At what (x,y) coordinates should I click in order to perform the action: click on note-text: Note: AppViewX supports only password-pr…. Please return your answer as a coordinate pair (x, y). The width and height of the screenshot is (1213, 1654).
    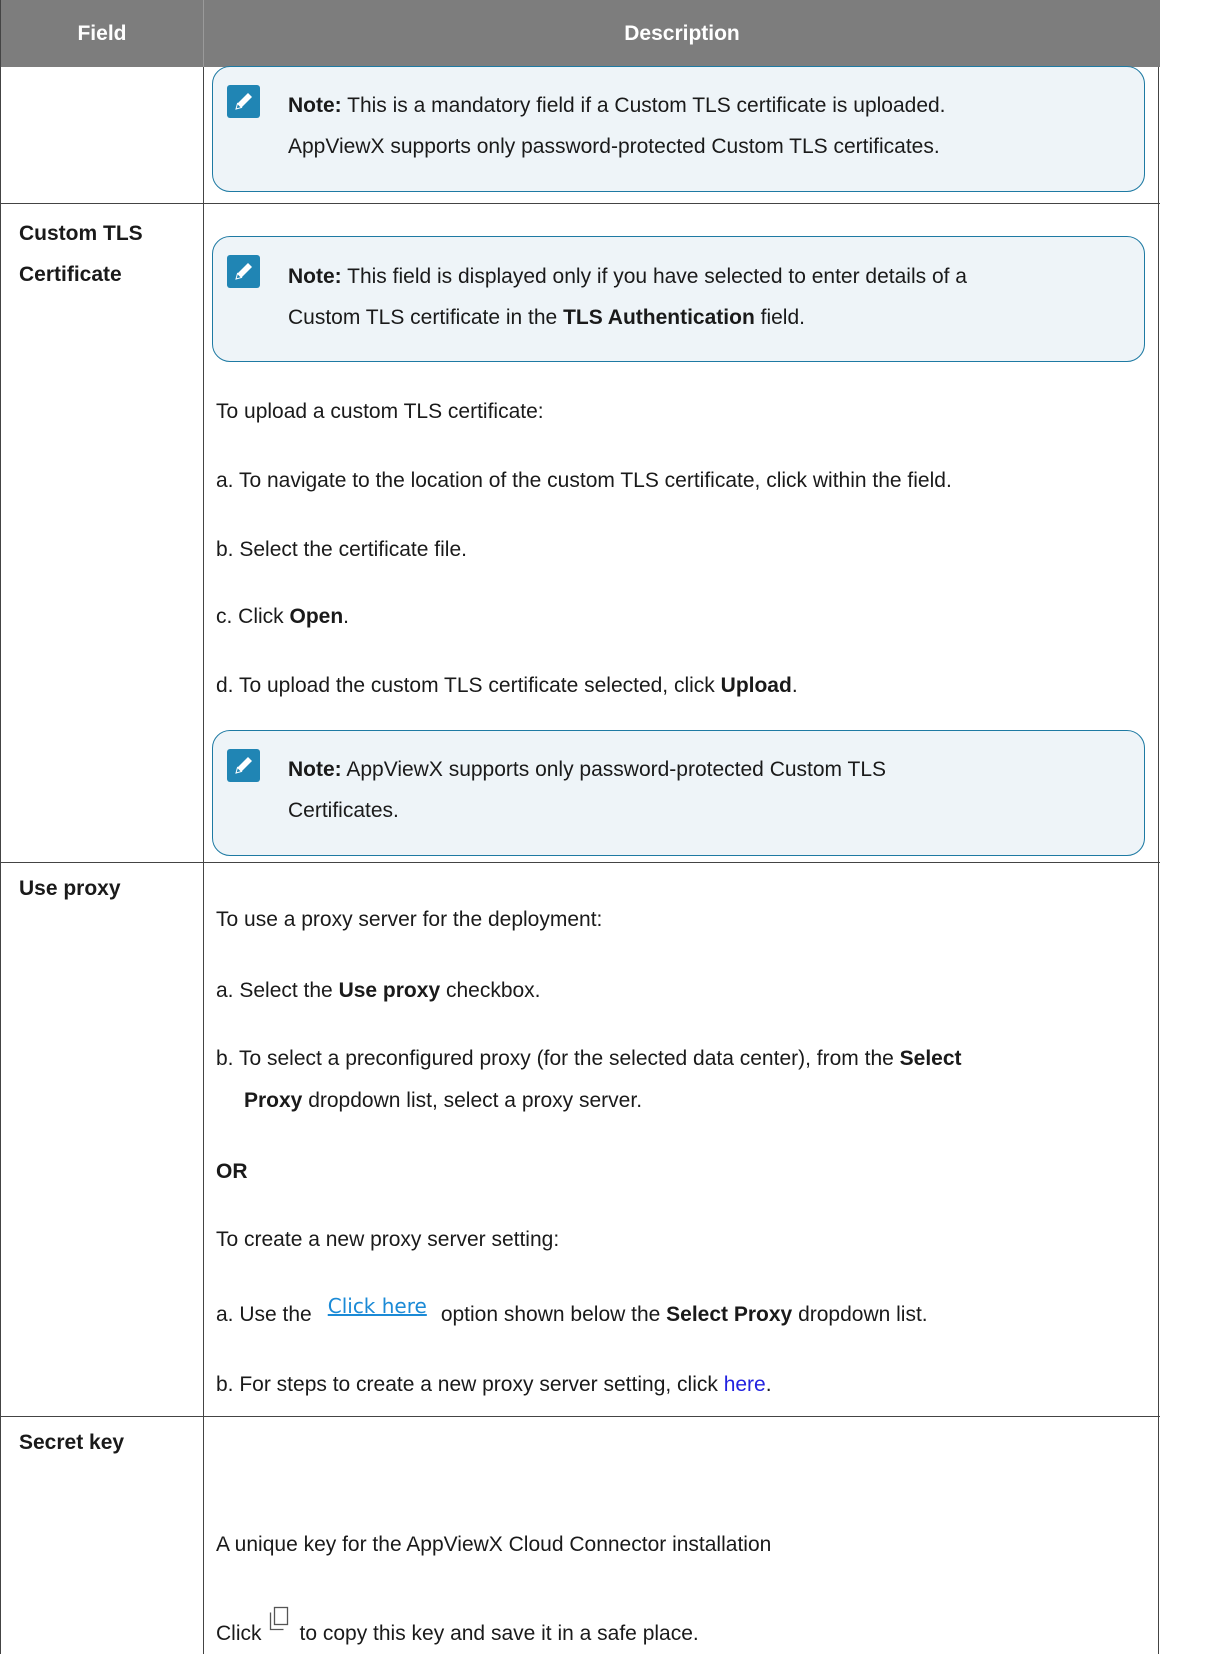
    Looking at the image, I should click on (587, 790).